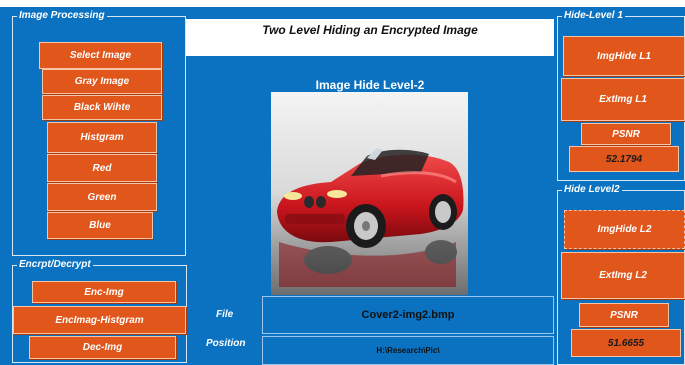 The image size is (685, 365). What do you see at coordinates (102, 197) in the screenshot?
I see `green-button: Green` at bounding box center [102, 197].